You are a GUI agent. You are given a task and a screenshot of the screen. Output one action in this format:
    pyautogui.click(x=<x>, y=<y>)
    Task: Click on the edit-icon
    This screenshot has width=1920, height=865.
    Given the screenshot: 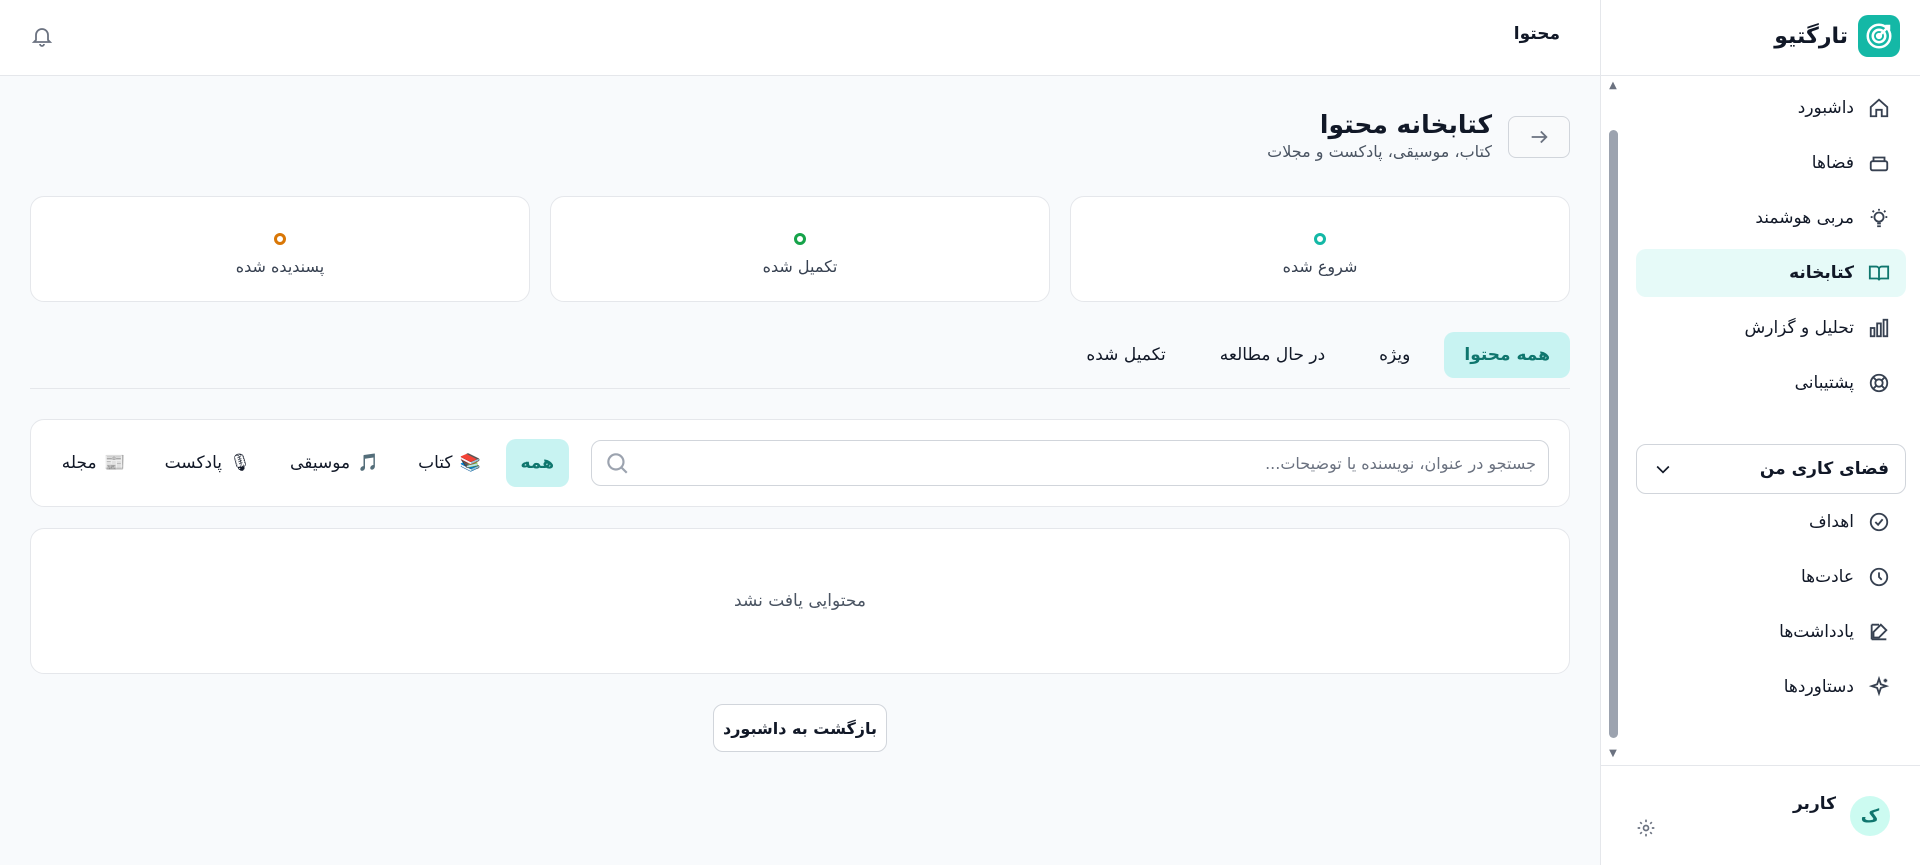 What is the action you would take?
    pyautogui.click(x=1879, y=632)
    